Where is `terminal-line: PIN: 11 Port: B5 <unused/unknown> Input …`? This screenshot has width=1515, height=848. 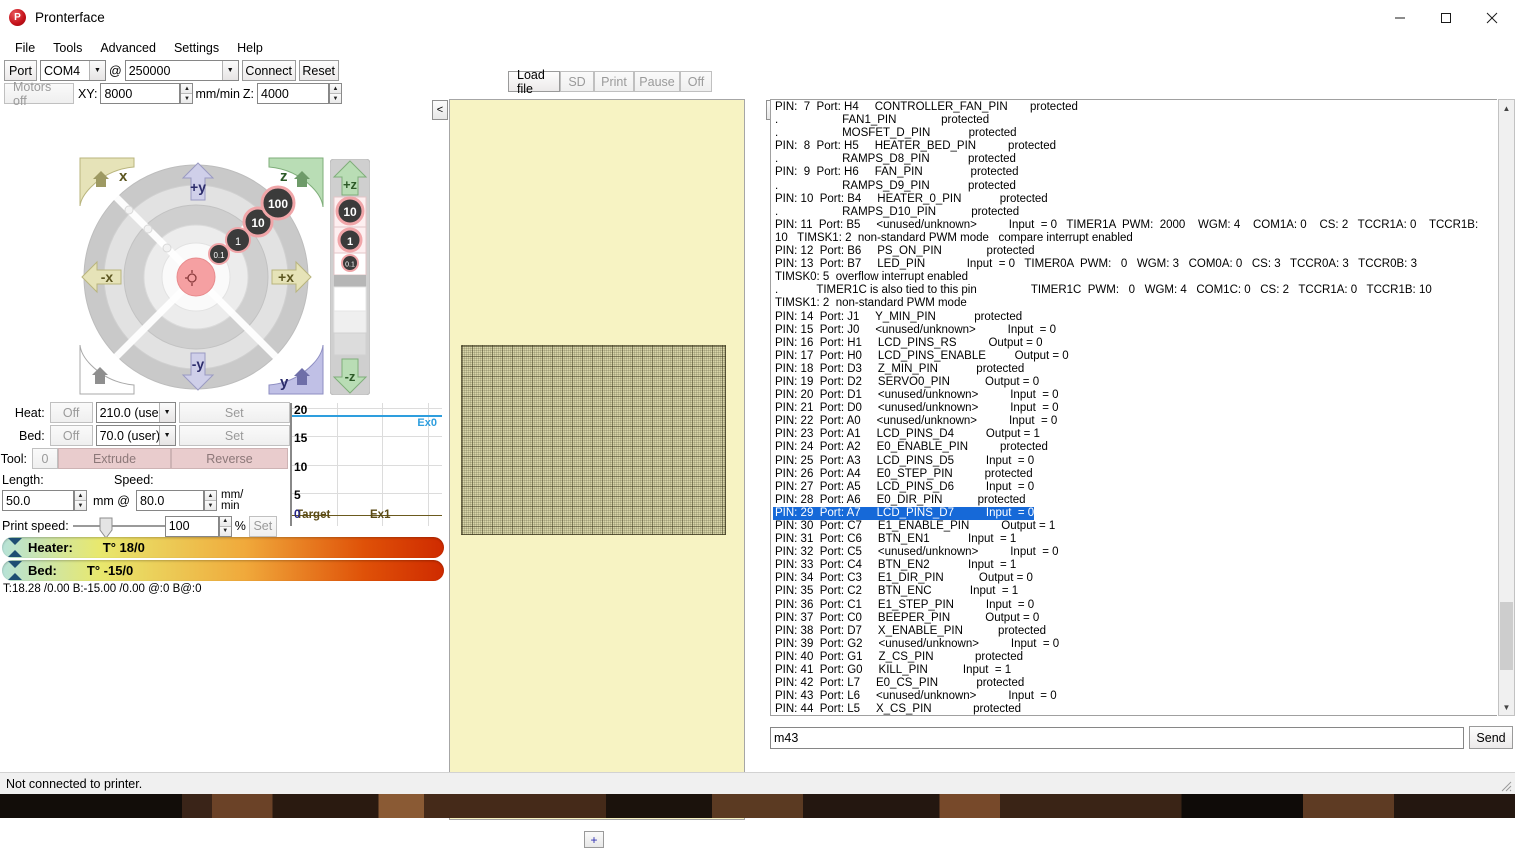 terminal-line: PIN: 11 Port: B5 <unused/unknown> Input … is located at coordinates (1135, 225).